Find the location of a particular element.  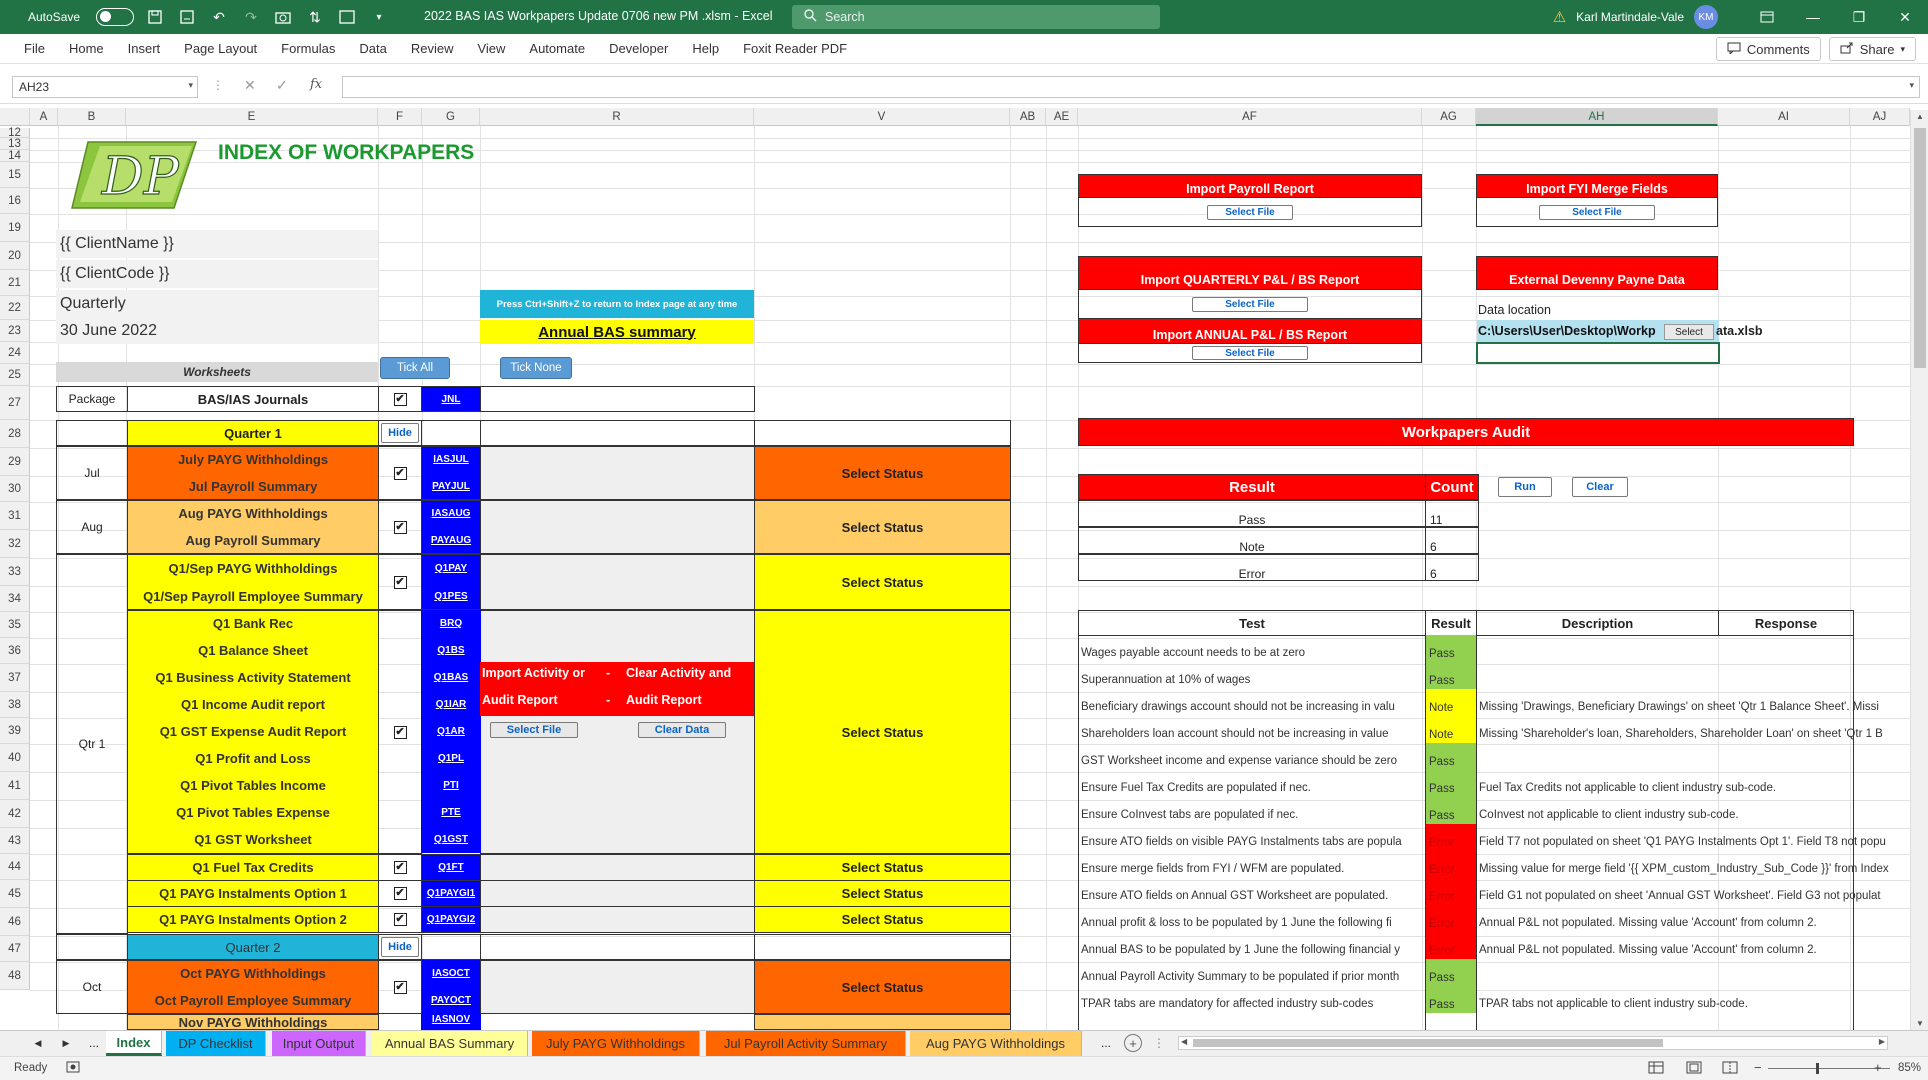

column-header: B is located at coordinates (92, 117).